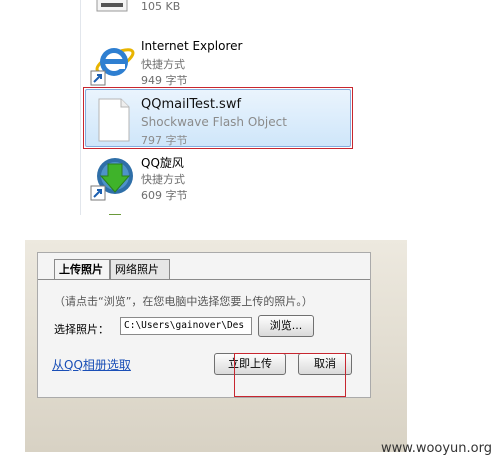 This screenshot has width=492, height=461. I want to click on choose-photo-label: 选择照片：, so click(81, 329).